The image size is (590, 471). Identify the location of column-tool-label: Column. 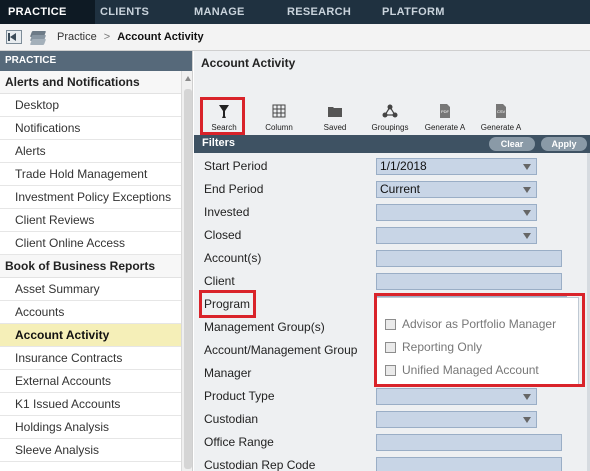
(279, 127).